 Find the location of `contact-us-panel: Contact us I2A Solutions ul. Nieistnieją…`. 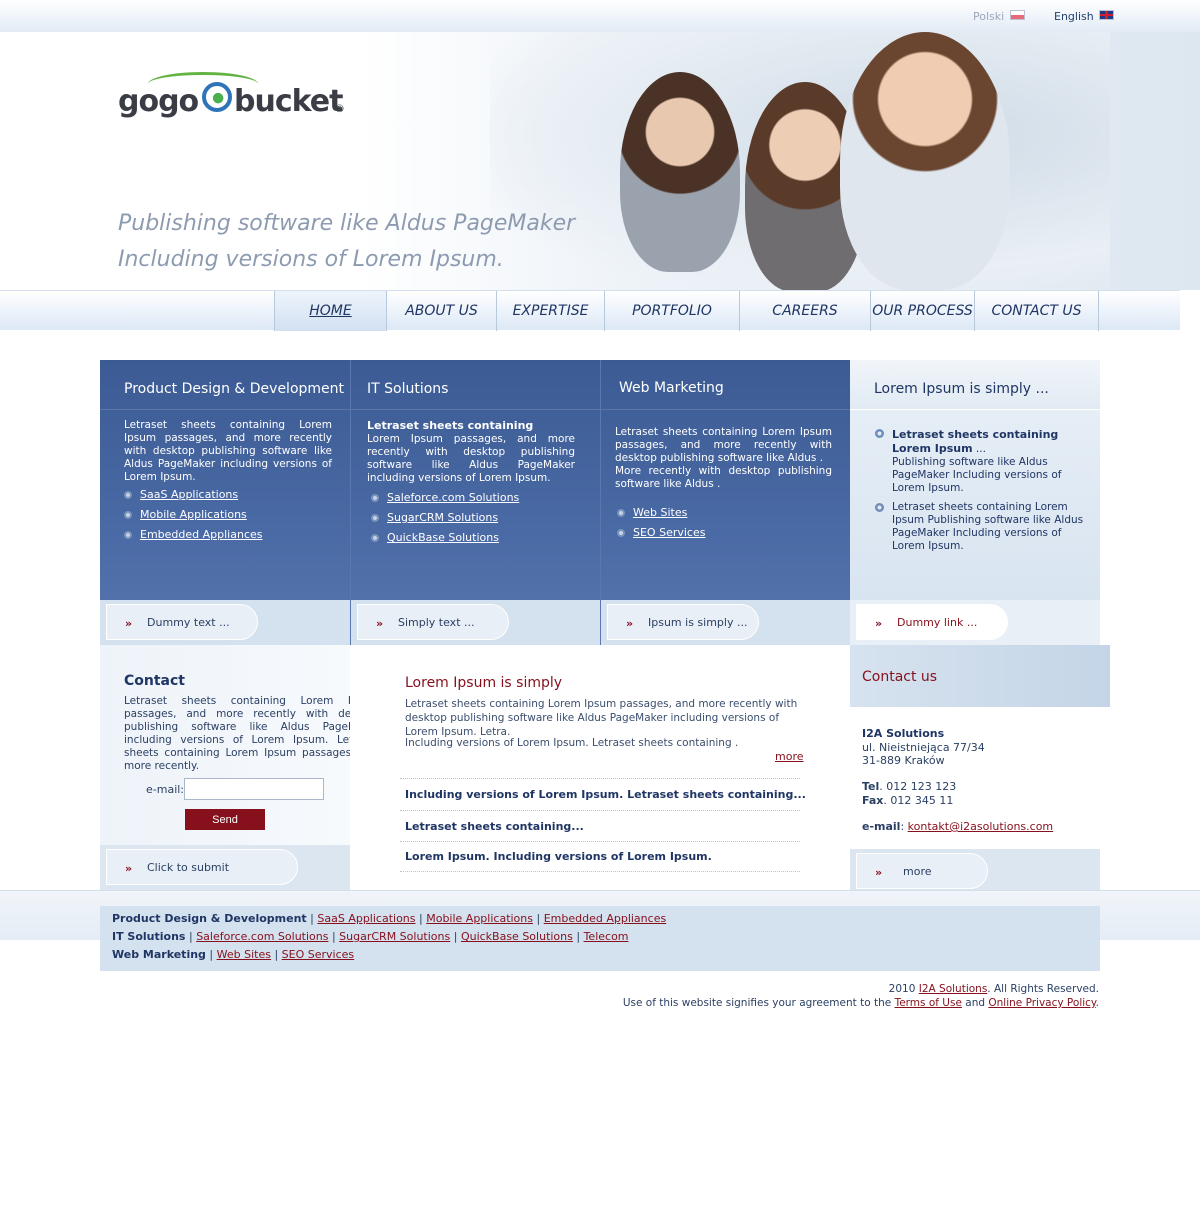

contact-us-panel: Contact us I2A Solutions ul. Nieistnieją… is located at coordinates (980, 767).